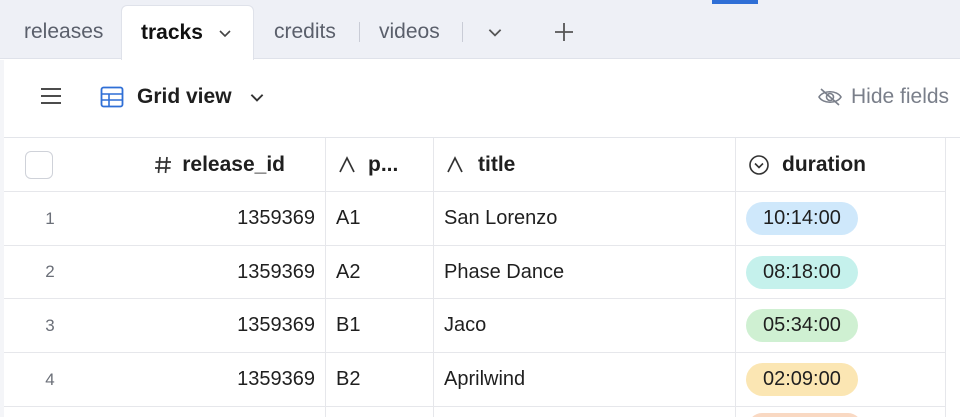 This screenshot has height=417, width=960. What do you see at coordinates (585, 379) in the screenshot?
I see `title-cell: Aprilwind` at bounding box center [585, 379].